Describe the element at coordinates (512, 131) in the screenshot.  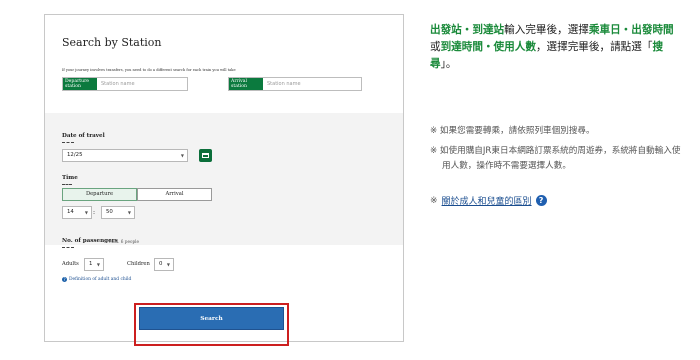
I see `note-transfer: ※ 如果您需要轉乘，請依照列車個別搜尋。` at that location.